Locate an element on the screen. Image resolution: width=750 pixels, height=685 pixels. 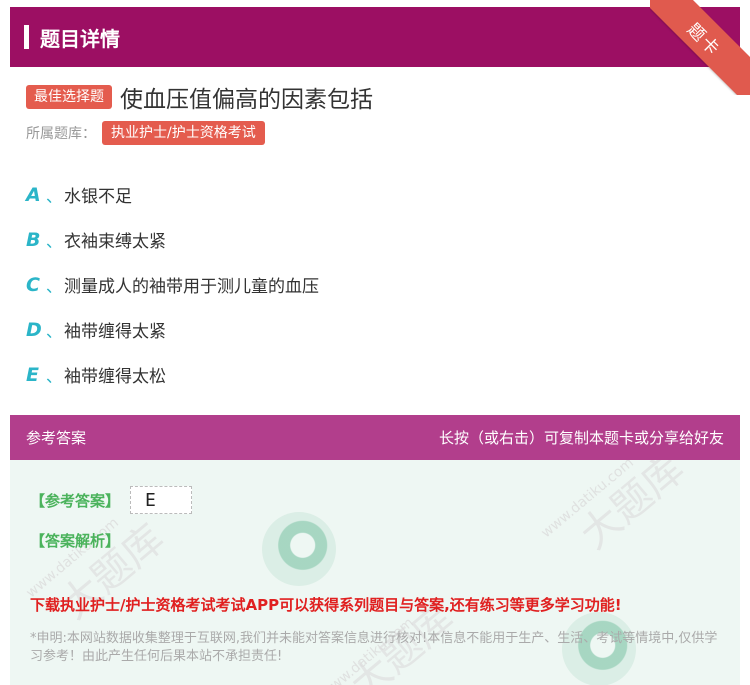
question-line: 最佳选择题 使血压值偏高的因素包括 is located at coordinates (199, 97).